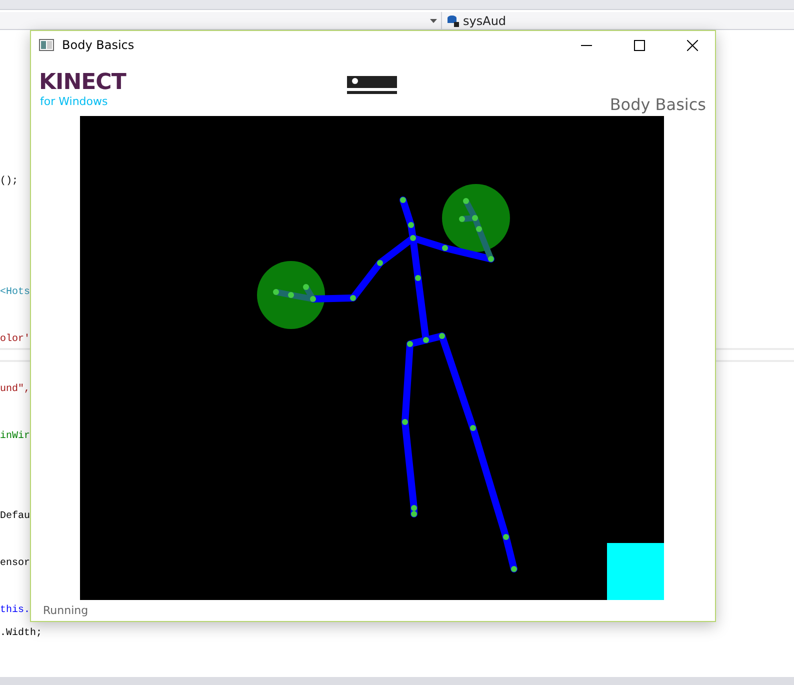 The width and height of the screenshot is (794, 685). What do you see at coordinates (15, 340) in the screenshot?
I see `code-line: olor'` at bounding box center [15, 340].